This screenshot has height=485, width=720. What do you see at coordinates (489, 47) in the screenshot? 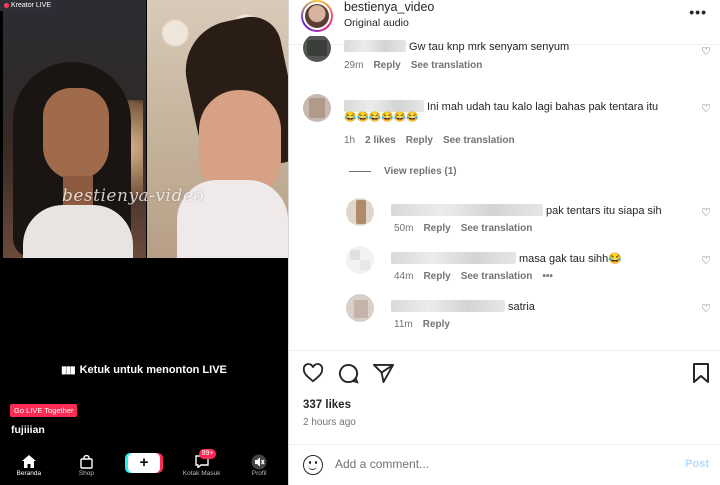
I see `comment-text: Gw tau knp mrk senyam senyum` at bounding box center [489, 47].